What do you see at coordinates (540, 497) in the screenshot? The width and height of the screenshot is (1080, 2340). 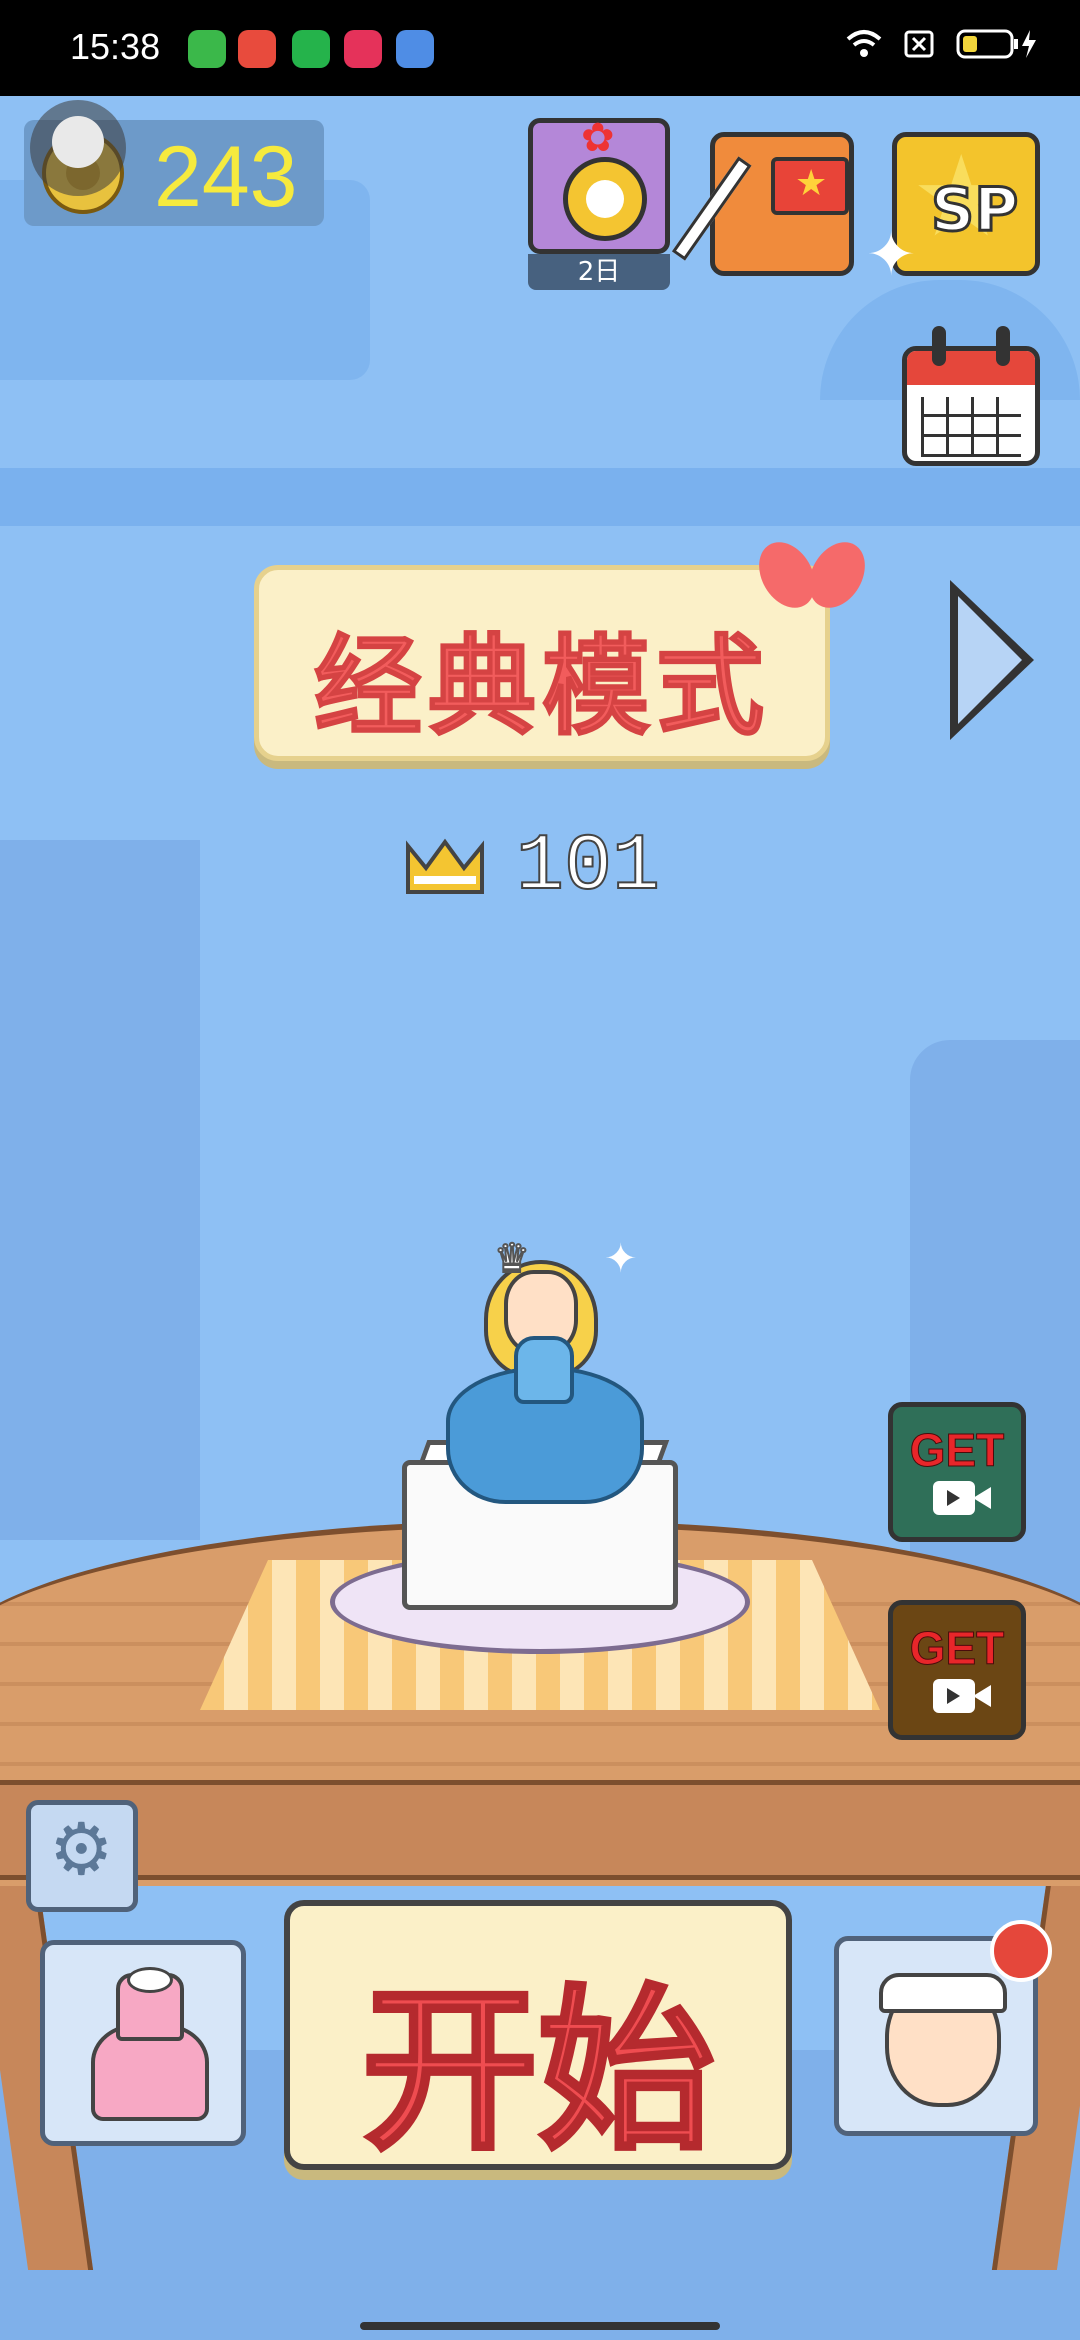 I see `background-shelf` at bounding box center [540, 497].